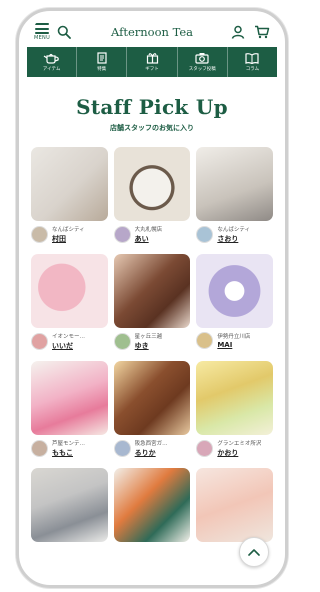  I want to click on shop-name: 大丸札幌店, so click(148, 230).